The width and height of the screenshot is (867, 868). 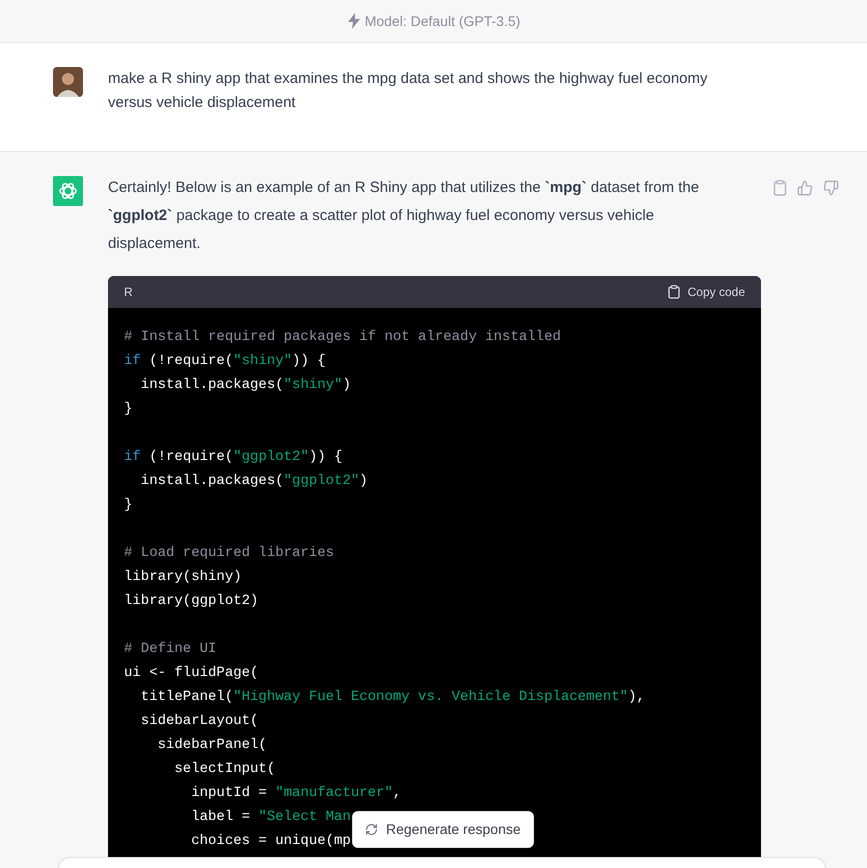 What do you see at coordinates (128, 292) in the screenshot?
I see `code-language: R` at bounding box center [128, 292].